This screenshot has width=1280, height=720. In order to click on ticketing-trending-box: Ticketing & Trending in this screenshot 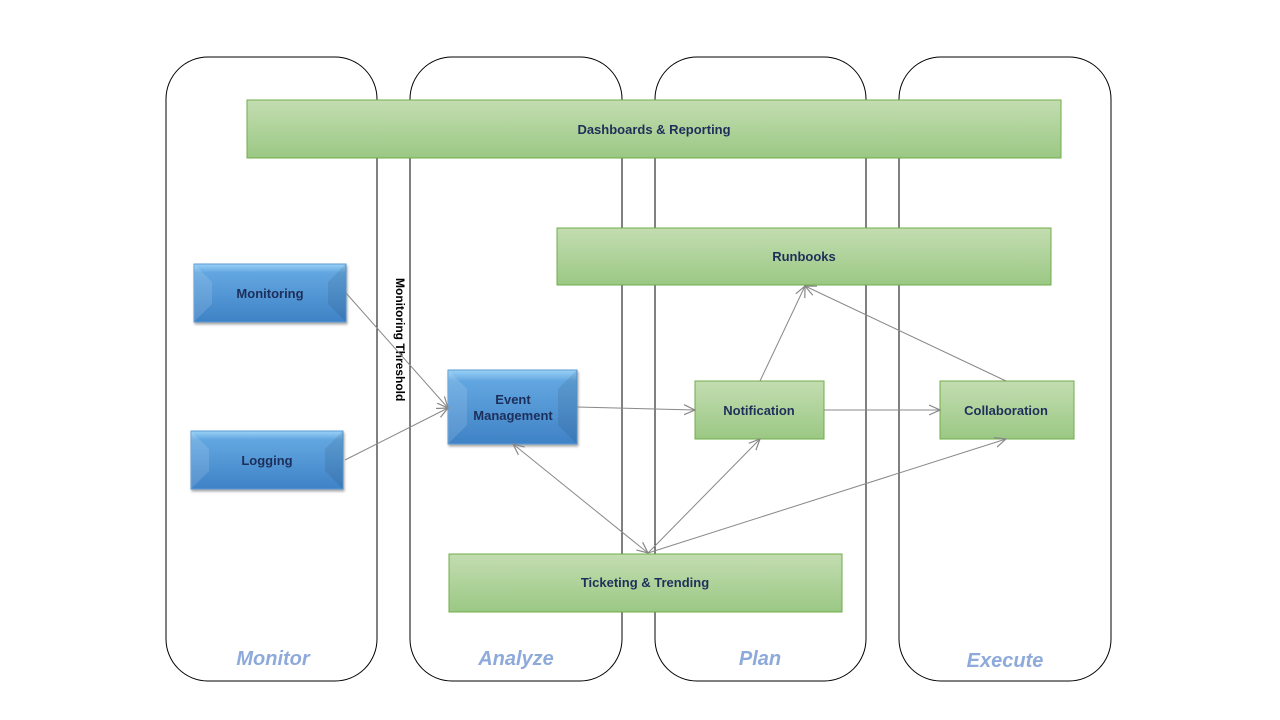, I will do `click(645, 583)`.